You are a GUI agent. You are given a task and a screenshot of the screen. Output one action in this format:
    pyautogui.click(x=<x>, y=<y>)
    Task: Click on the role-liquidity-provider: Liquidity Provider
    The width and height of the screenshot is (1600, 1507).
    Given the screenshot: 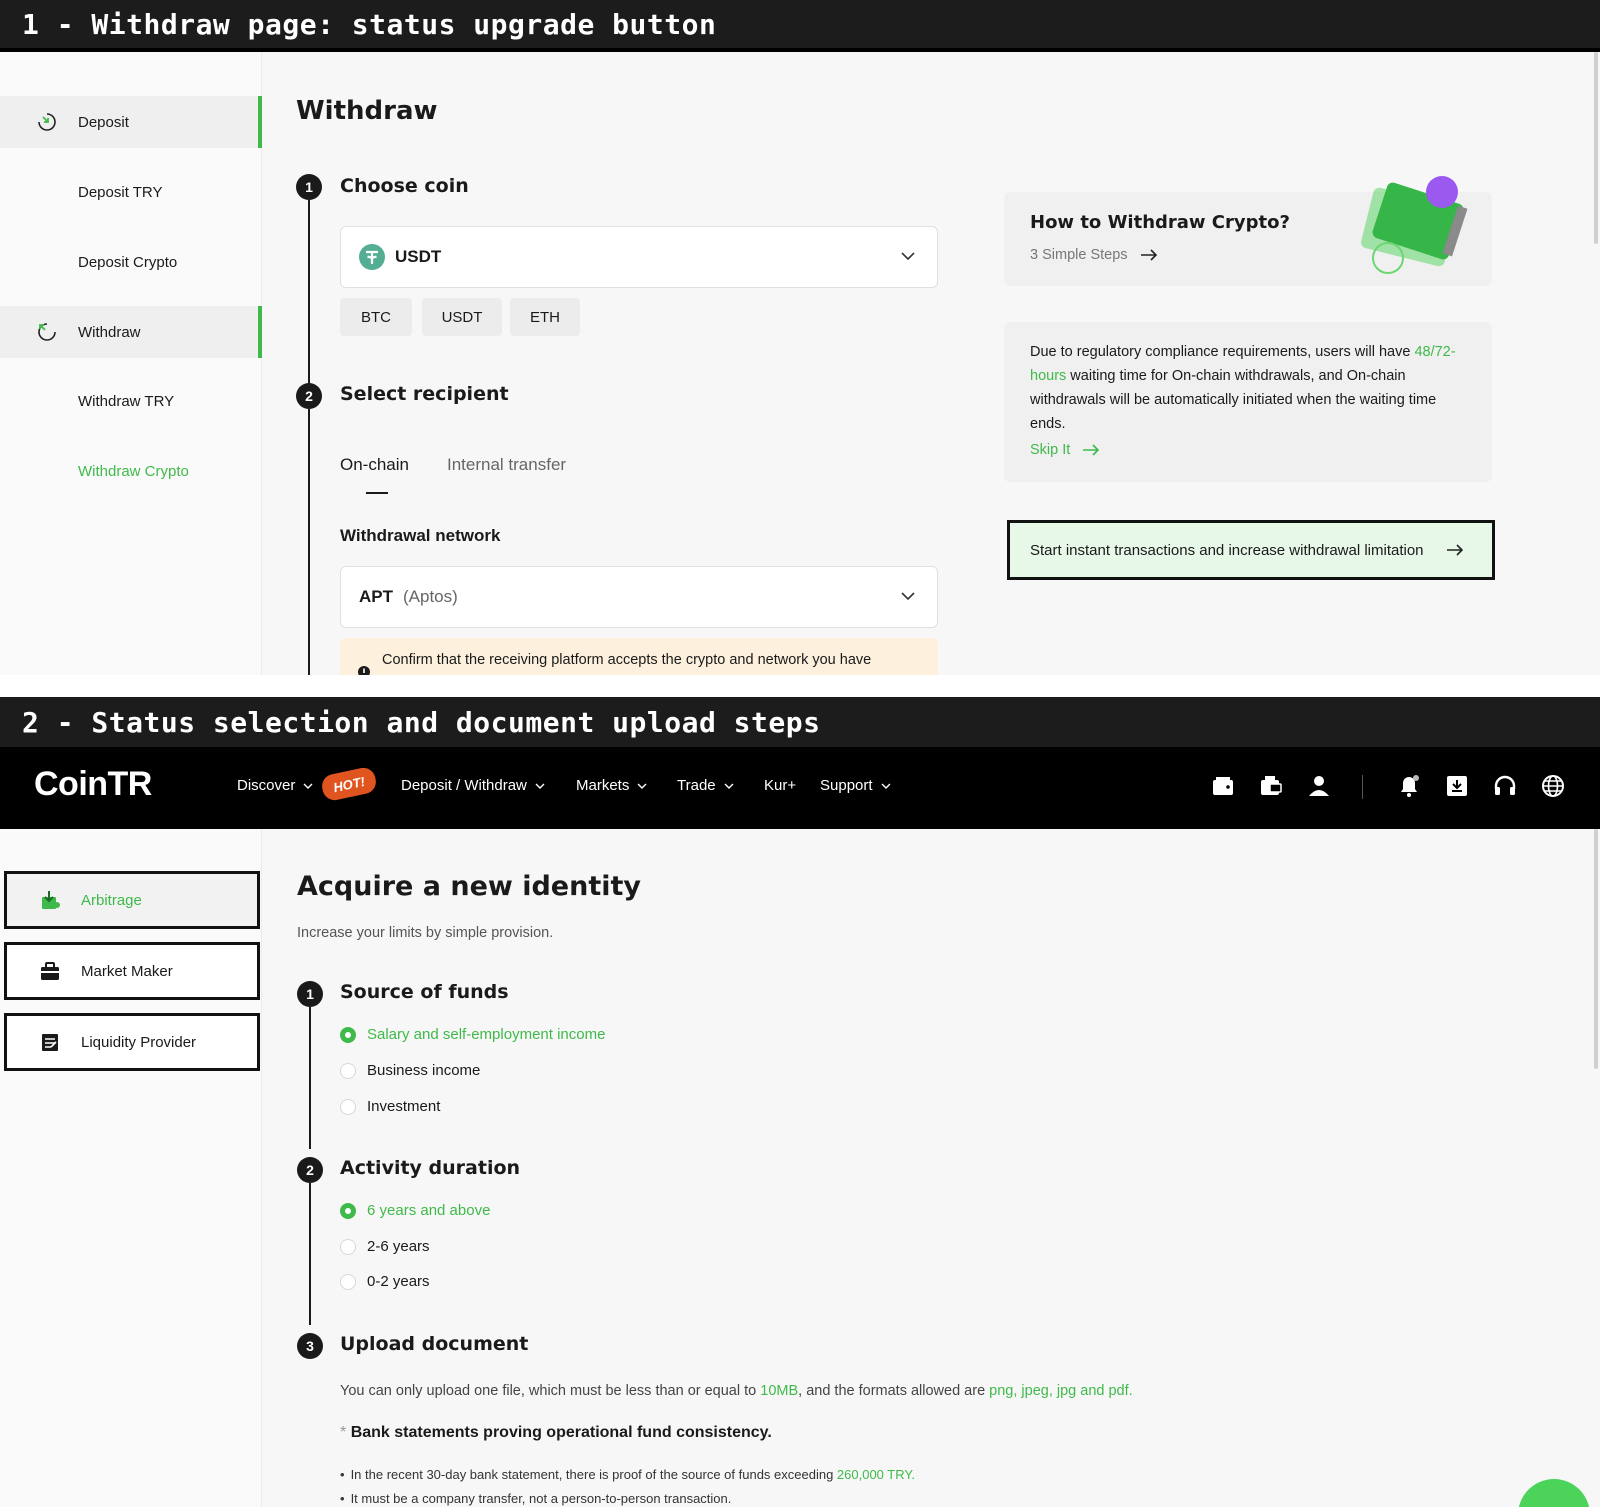 What is the action you would take?
    pyautogui.click(x=132, y=1042)
    